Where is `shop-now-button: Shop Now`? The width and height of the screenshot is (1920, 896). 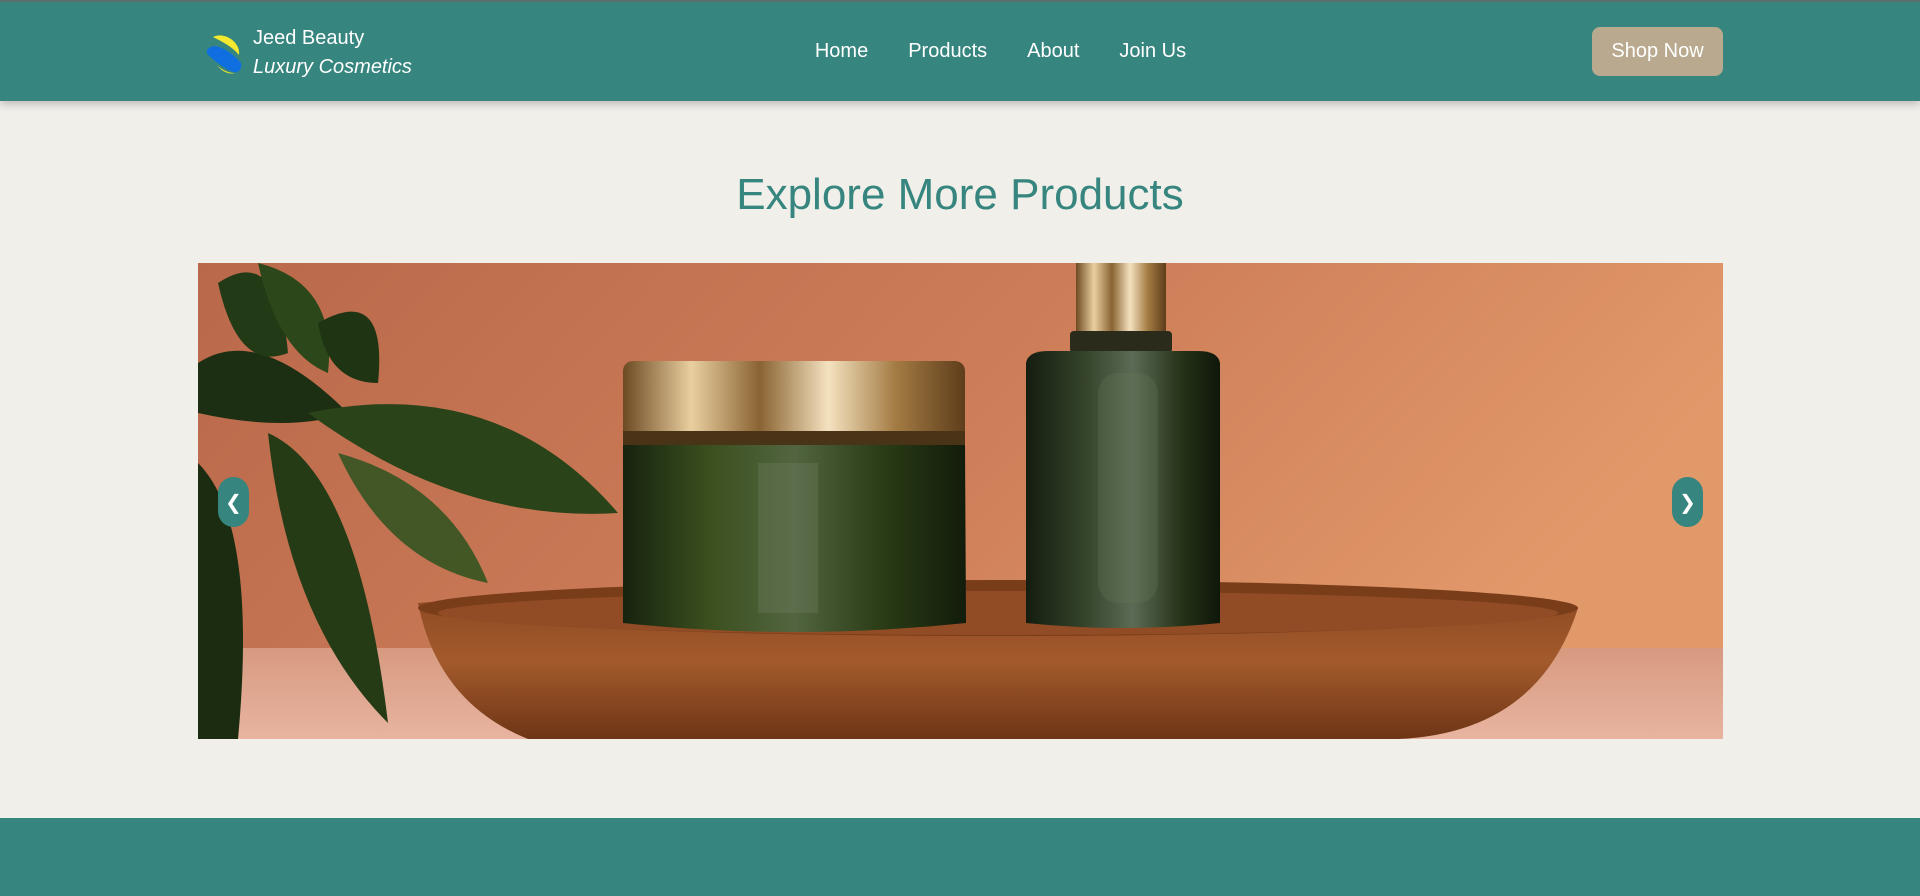 shop-now-button: Shop Now is located at coordinates (1657, 51).